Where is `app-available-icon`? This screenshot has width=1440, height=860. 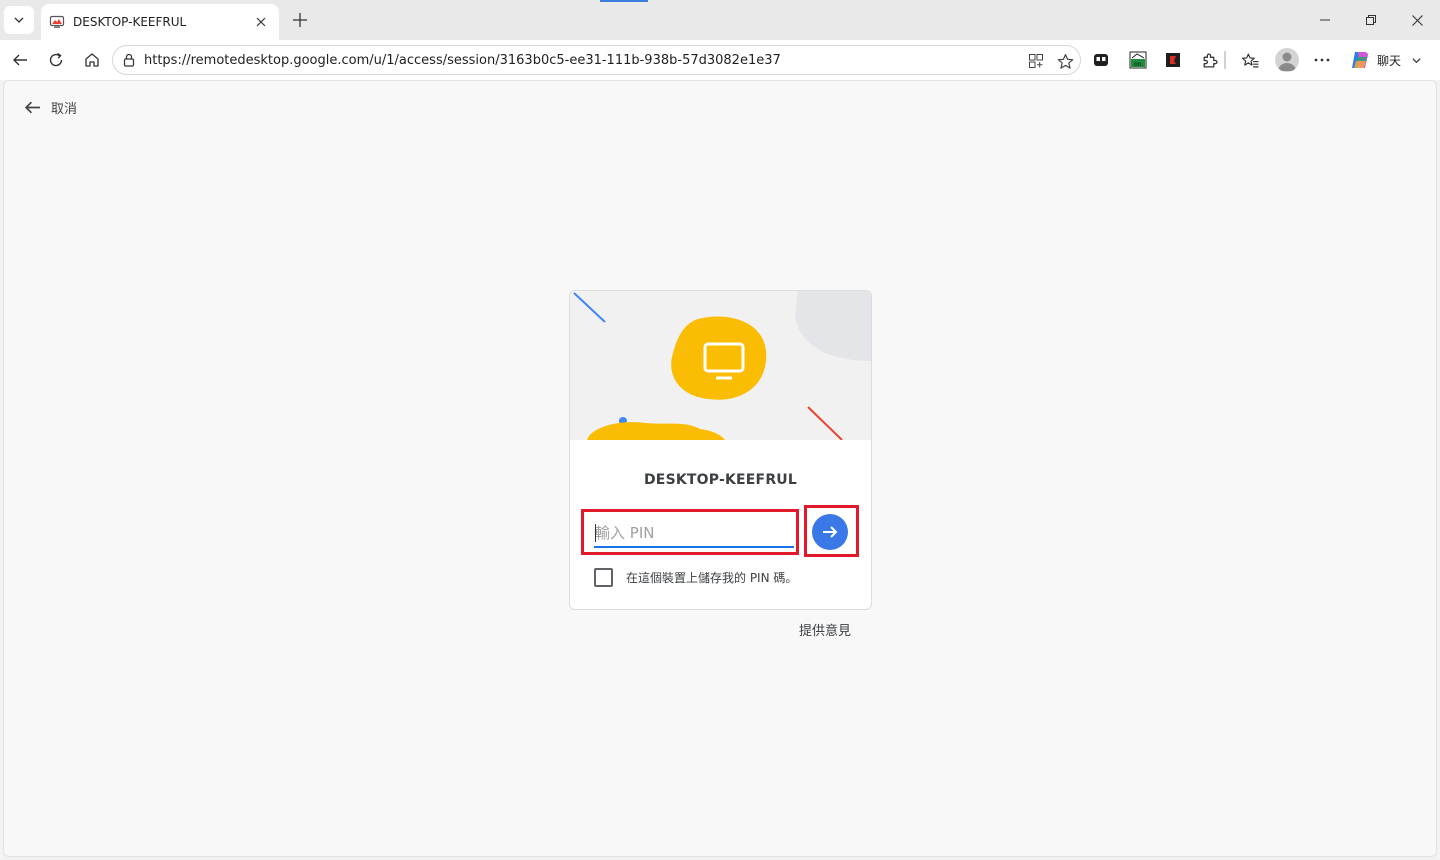
app-available-icon is located at coordinates (1036, 61).